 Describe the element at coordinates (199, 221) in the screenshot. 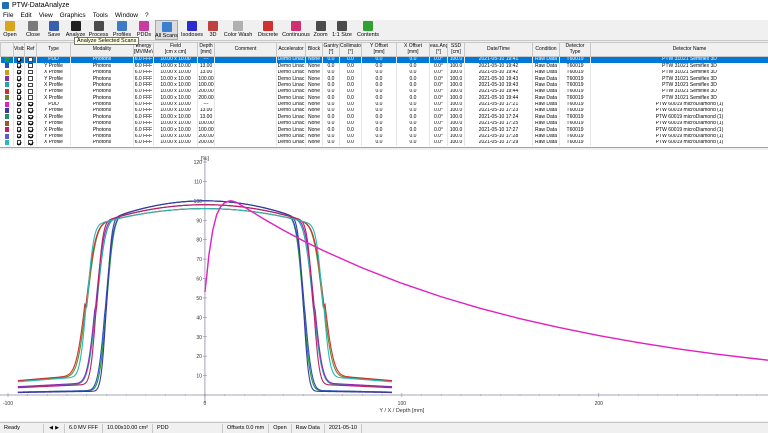

I see `y-tick-label: 90` at that location.